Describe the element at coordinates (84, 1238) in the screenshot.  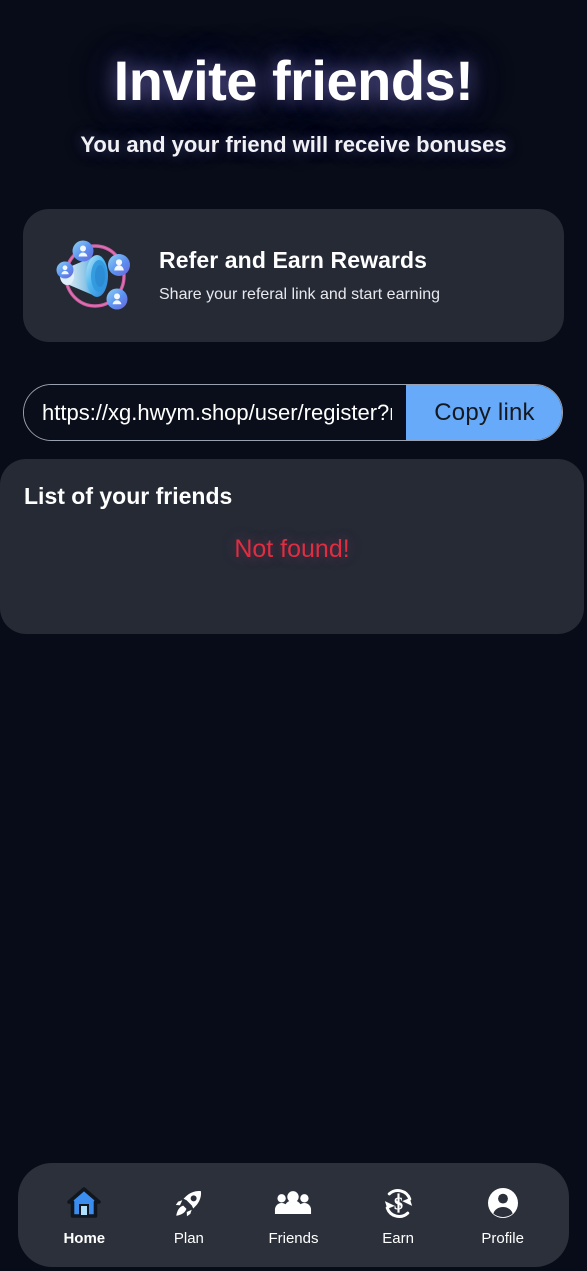
I see `nav-label-home: Home` at that location.